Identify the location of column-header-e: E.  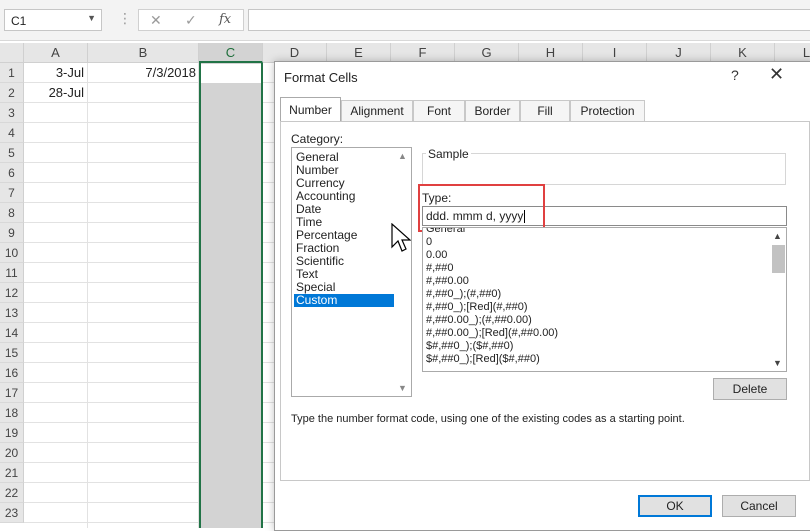
(359, 53).